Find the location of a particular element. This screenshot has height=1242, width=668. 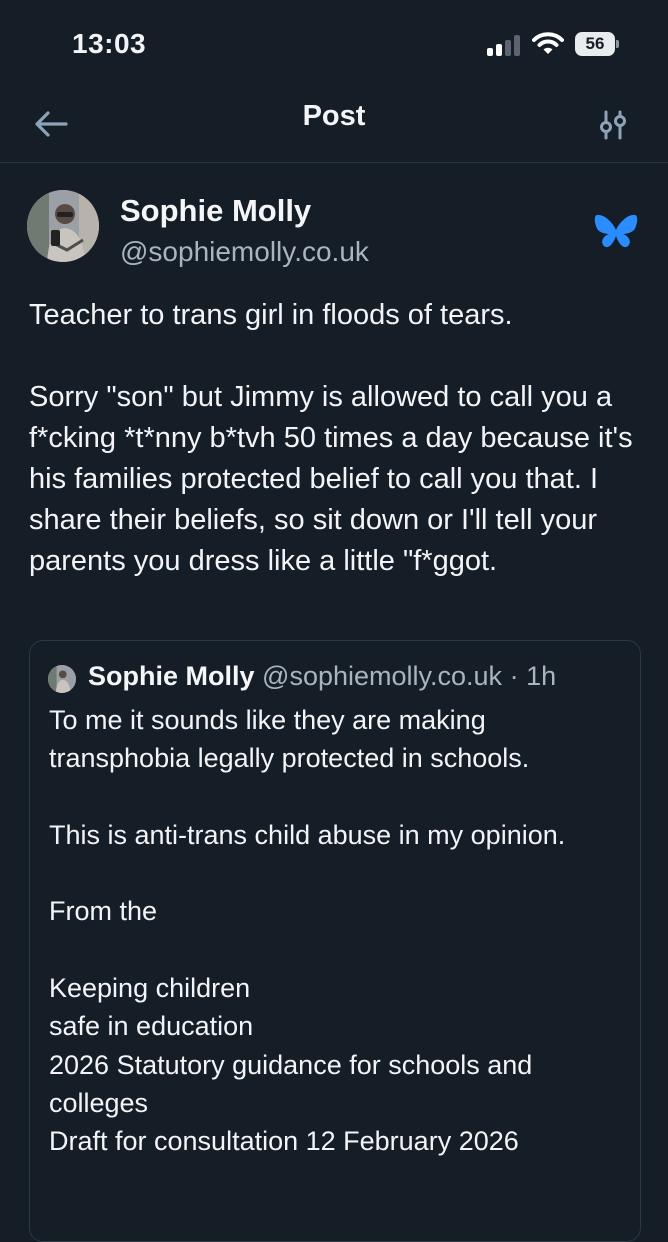

battery-indicator: 56 is located at coordinates (597, 44).